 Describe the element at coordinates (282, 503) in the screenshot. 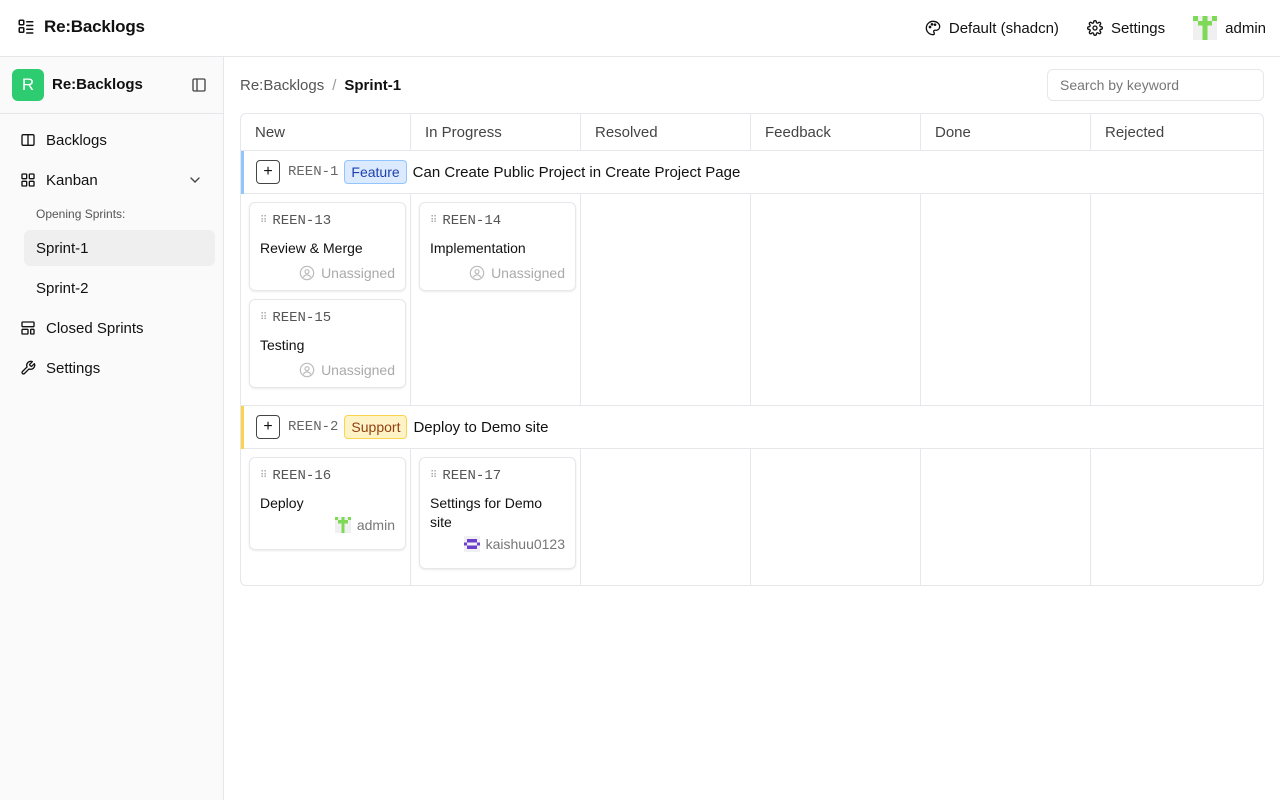

I see `task-title: Deploy` at that location.